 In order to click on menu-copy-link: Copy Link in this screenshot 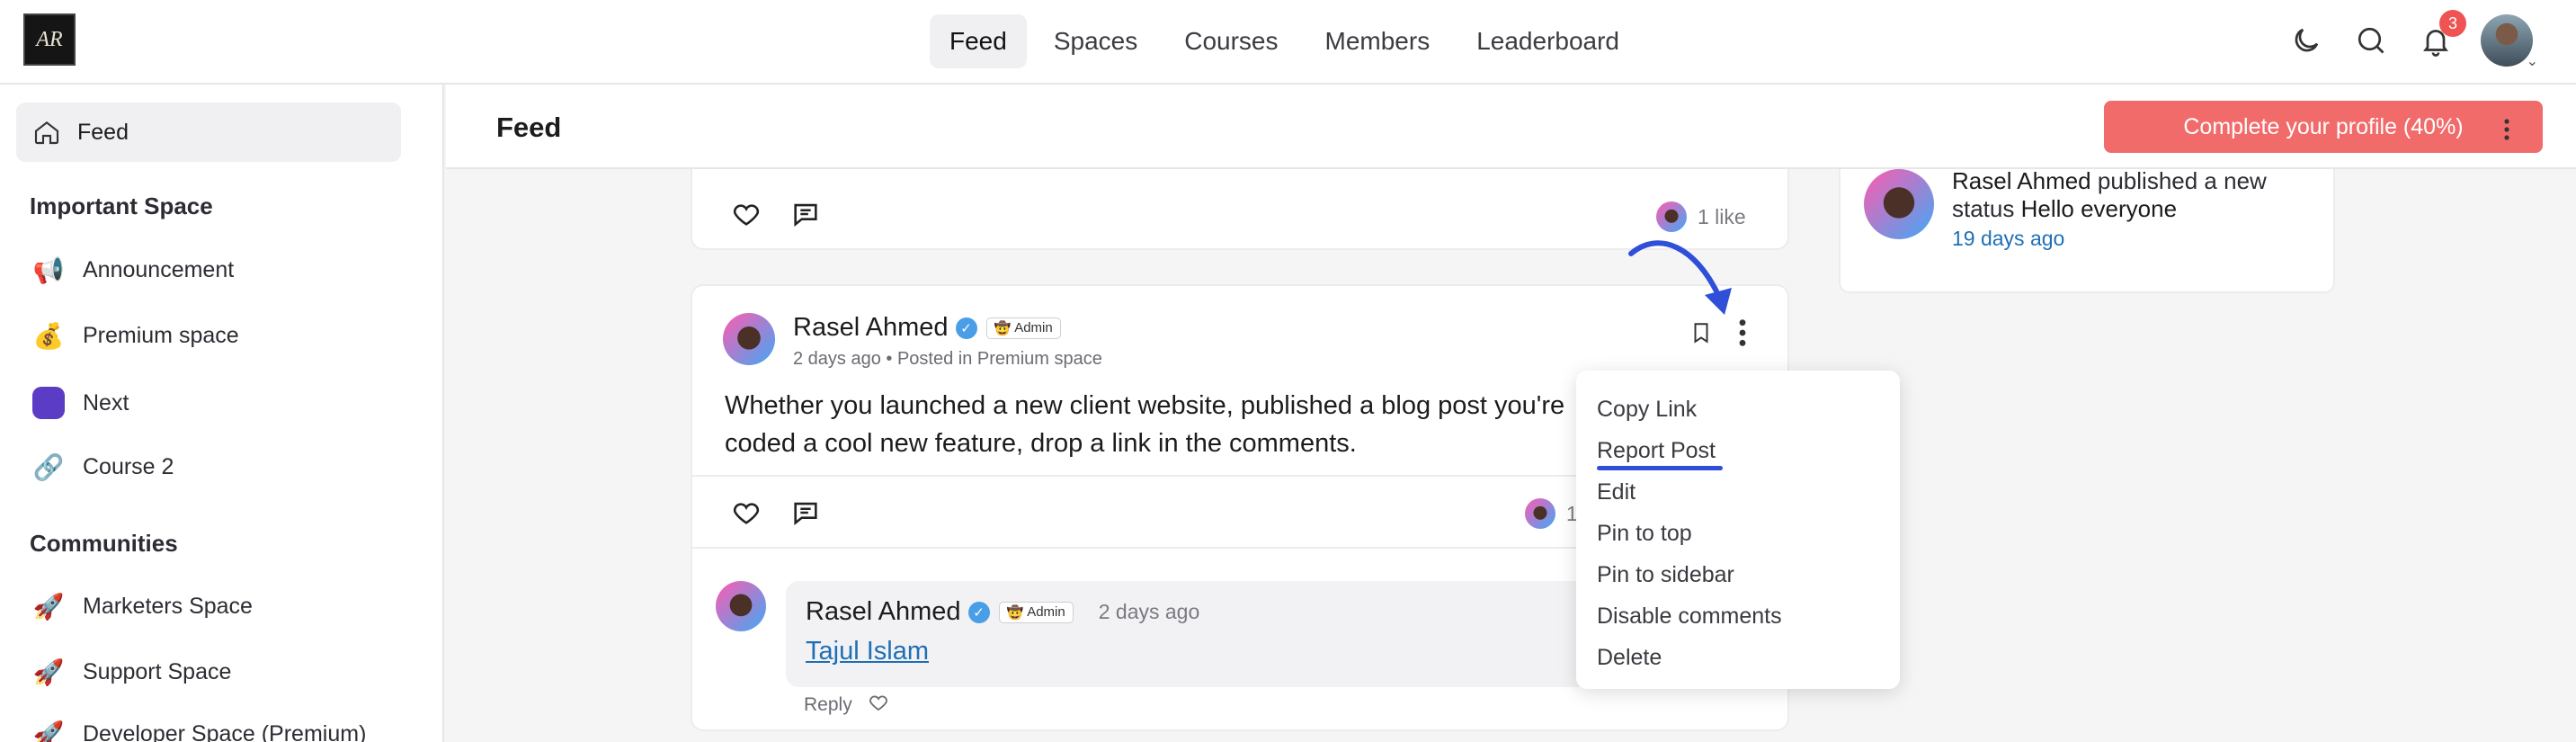, I will do `click(1738, 409)`.